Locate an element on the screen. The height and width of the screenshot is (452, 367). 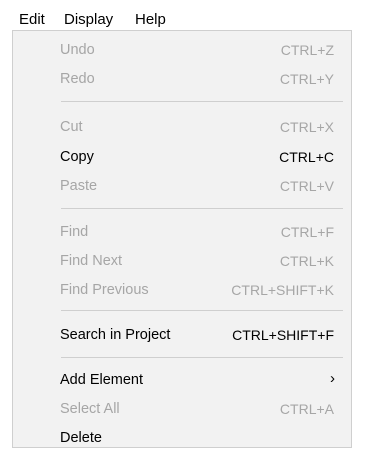
menu-item-find-previous: Find Previous CTRL+SHIFT+K is located at coordinates (183, 290).